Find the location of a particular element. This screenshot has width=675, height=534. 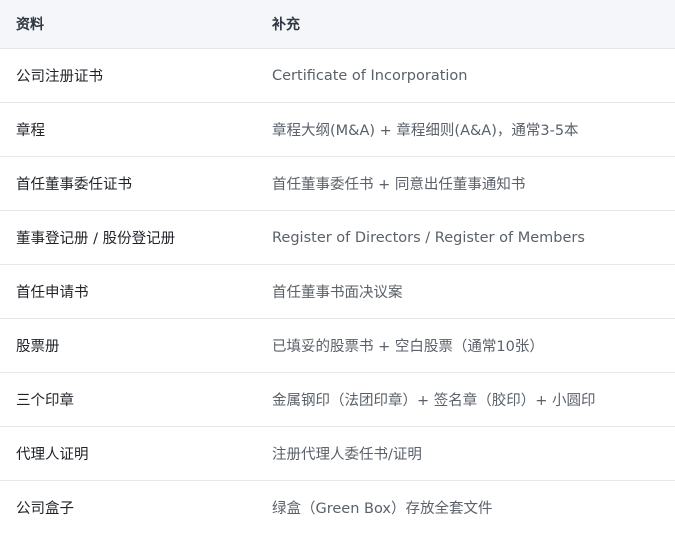

header-supplement: 补充 is located at coordinates (465, 24).